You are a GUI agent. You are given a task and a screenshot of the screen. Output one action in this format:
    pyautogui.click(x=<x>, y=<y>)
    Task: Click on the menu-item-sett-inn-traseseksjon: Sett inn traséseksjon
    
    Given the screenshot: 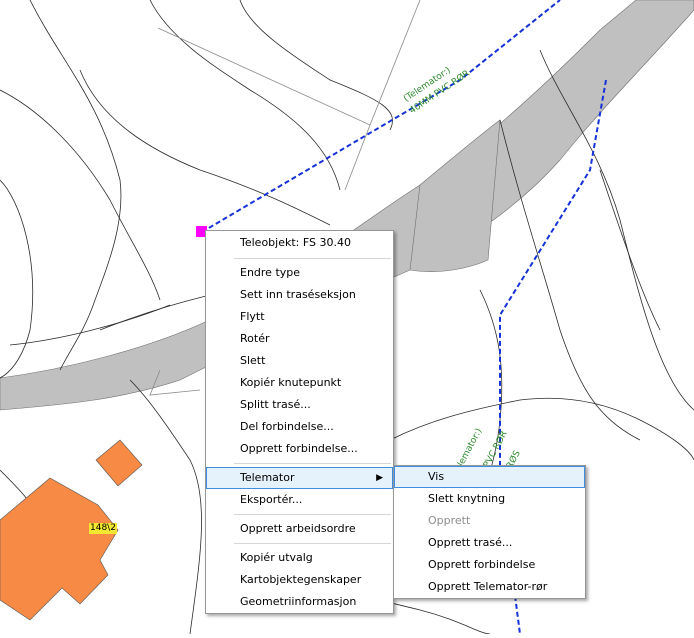 What is the action you would take?
    pyautogui.click(x=299, y=295)
    